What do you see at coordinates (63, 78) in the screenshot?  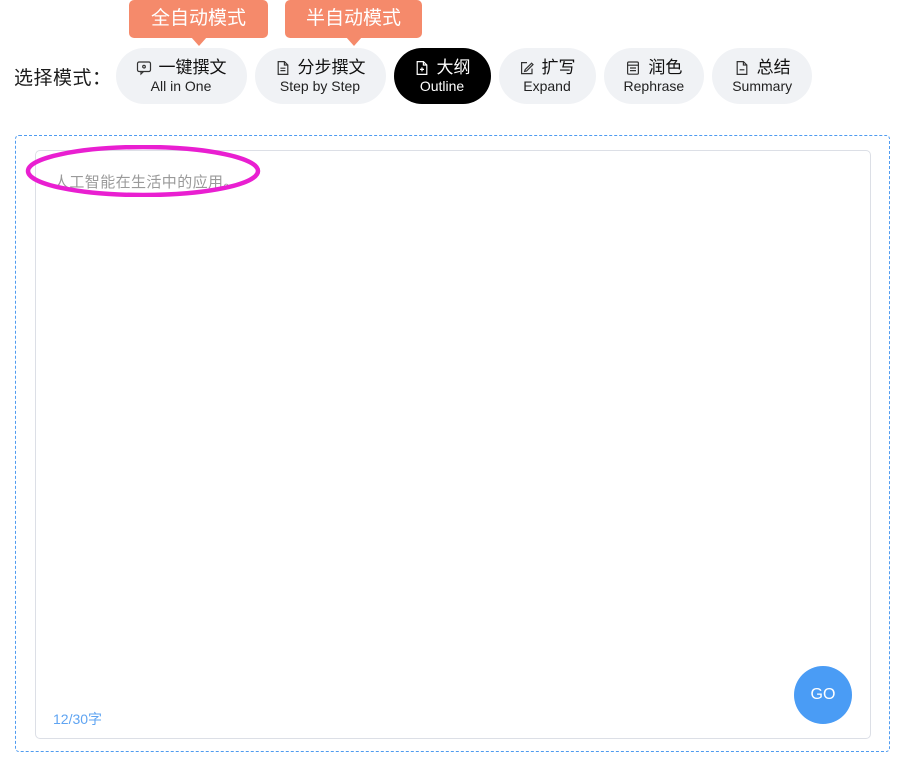 I see `mode-selector-label: 选择模式：` at bounding box center [63, 78].